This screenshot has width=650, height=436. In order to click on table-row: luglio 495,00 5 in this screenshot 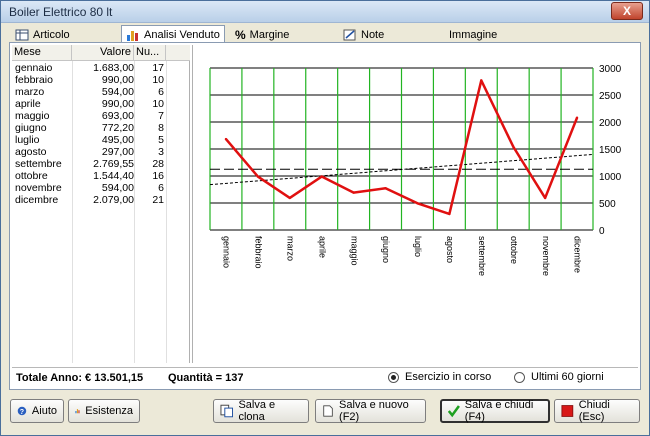, I will do `click(101, 140)`.